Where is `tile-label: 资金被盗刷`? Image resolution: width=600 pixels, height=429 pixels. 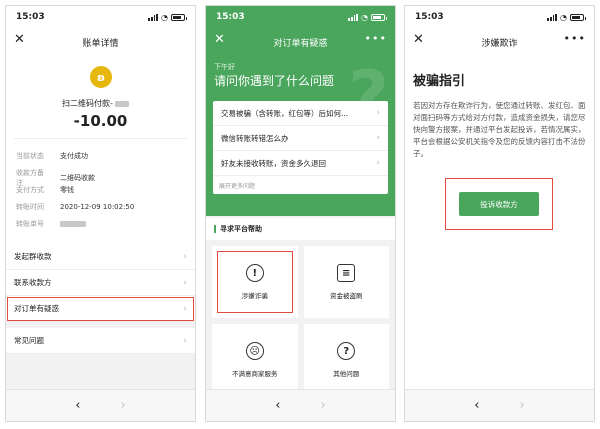 tile-label: 资金被盗刷 is located at coordinates (346, 296).